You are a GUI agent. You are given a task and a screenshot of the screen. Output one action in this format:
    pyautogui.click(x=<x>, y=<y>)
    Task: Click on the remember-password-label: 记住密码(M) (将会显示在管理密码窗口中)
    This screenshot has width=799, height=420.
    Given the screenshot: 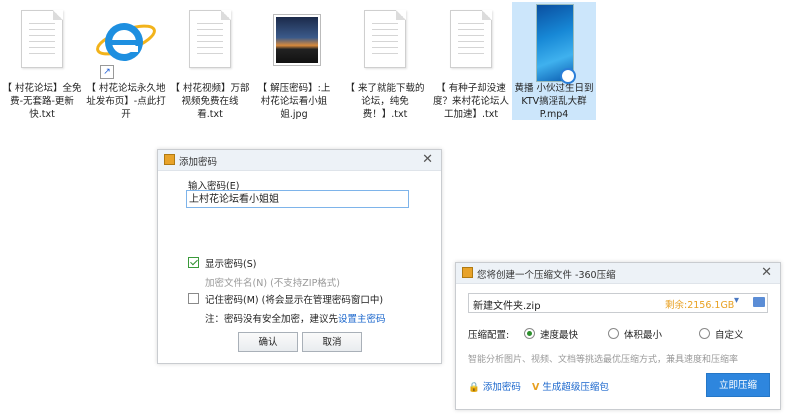 What is the action you would take?
    pyautogui.click(x=294, y=299)
    